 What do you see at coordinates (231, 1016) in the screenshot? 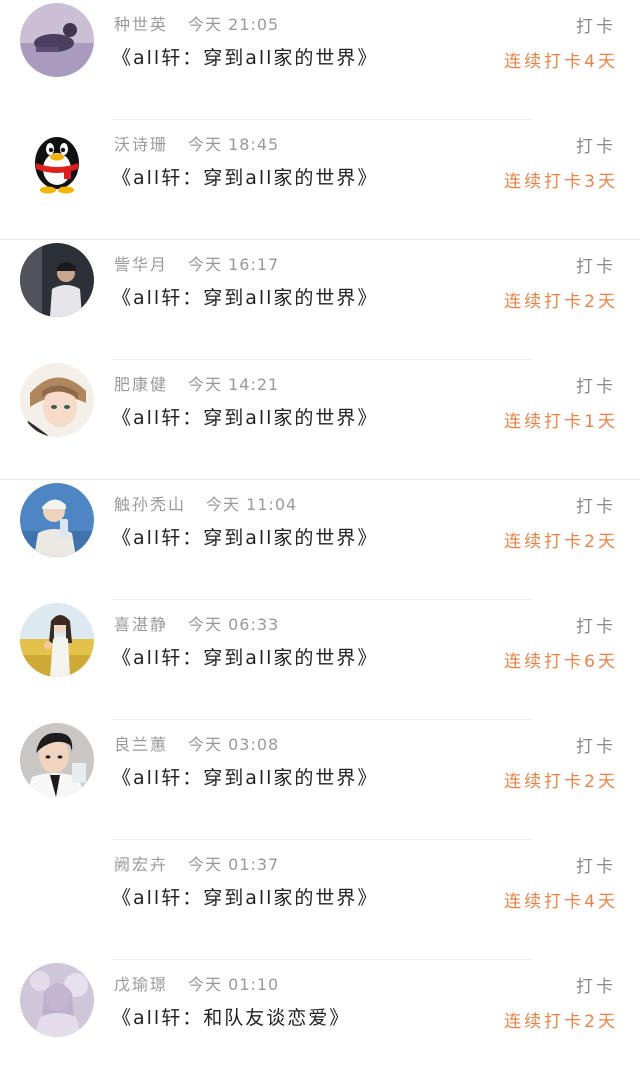
I see `book-title: 《all轩：和队友谈恋爱》` at bounding box center [231, 1016].